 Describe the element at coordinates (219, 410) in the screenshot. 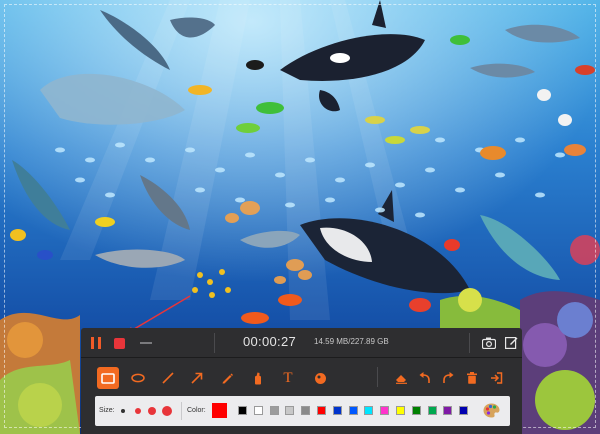

I see `current-color-swatch` at that location.